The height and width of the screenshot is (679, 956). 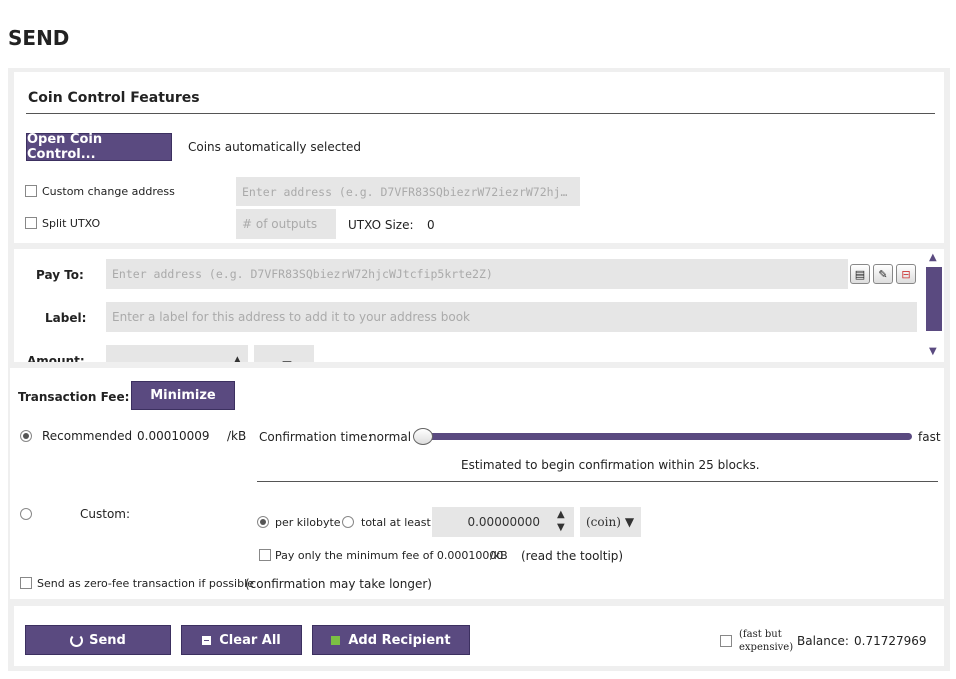 What do you see at coordinates (284, 353) in the screenshot?
I see `amount-unit-select: ▼` at bounding box center [284, 353].